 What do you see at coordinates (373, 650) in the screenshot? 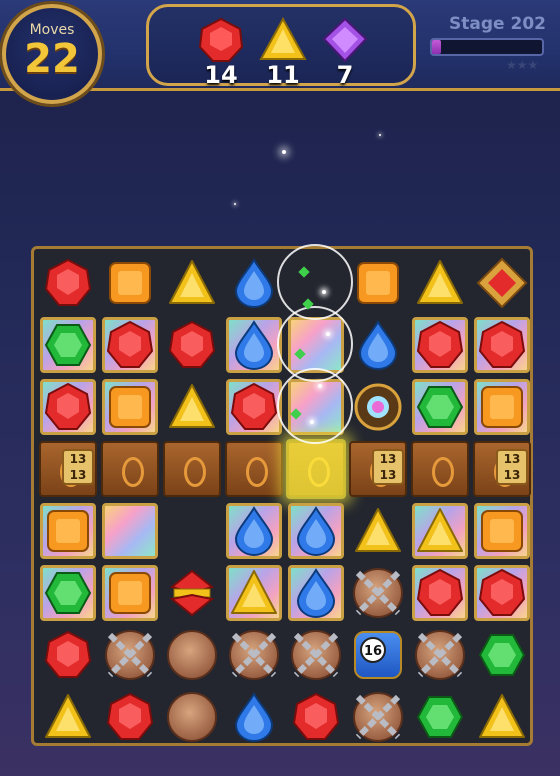
I see `bomb-counter: 16` at bounding box center [373, 650].